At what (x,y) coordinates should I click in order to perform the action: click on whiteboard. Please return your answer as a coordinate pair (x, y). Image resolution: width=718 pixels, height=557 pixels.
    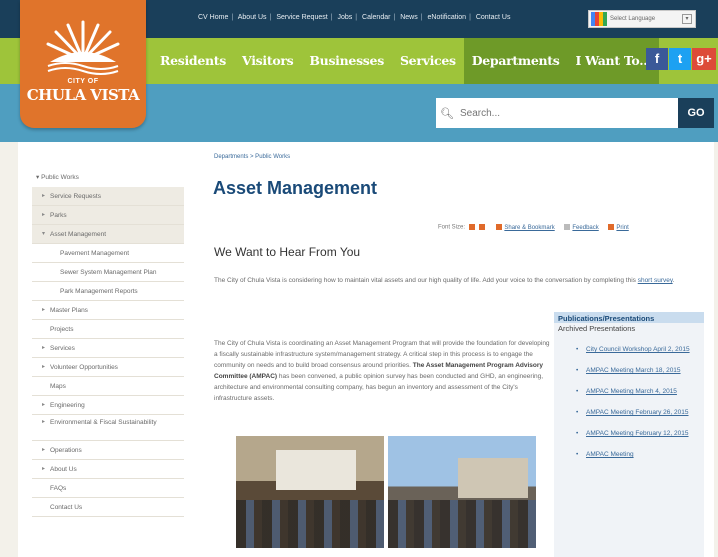
    Looking at the image, I should click on (316, 470).